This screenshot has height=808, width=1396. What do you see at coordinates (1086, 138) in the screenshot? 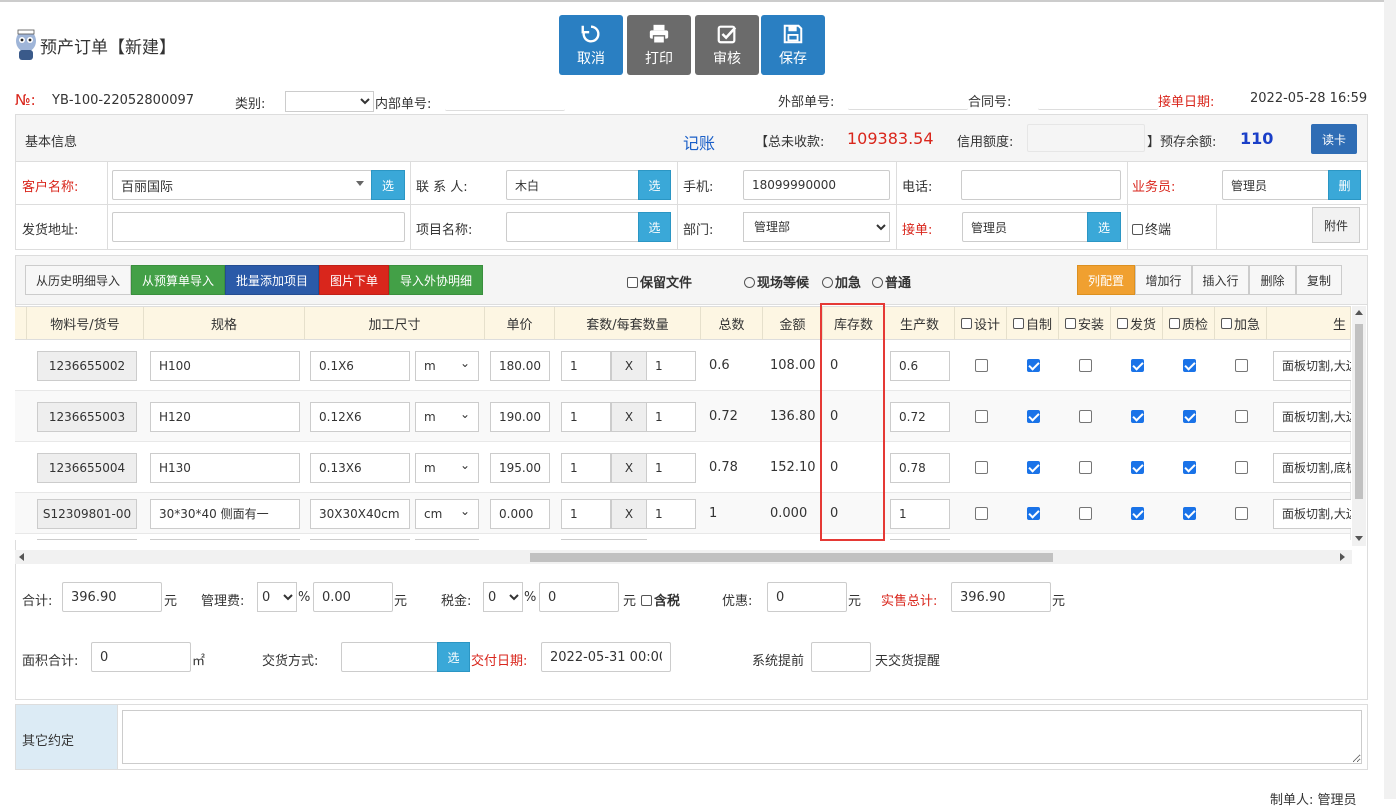
I see `credit-input` at bounding box center [1086, 138].